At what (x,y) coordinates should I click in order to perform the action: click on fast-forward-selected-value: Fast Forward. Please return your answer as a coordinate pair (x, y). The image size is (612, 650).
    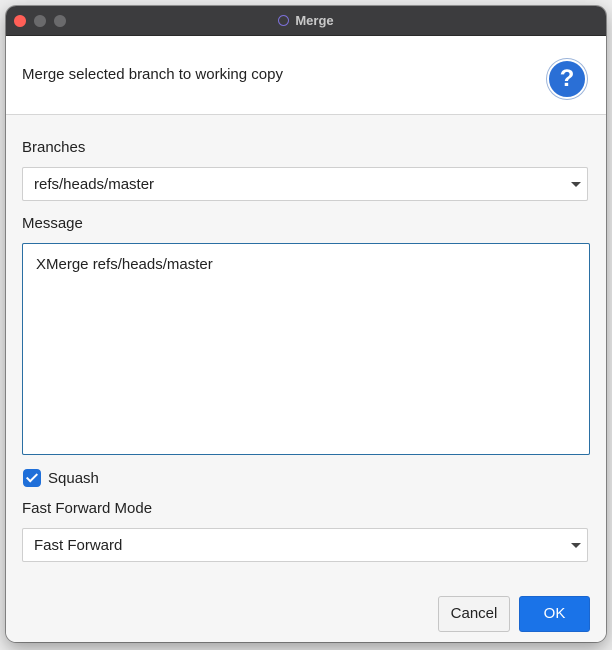
    Looking at the image, I should click on (78, 545).